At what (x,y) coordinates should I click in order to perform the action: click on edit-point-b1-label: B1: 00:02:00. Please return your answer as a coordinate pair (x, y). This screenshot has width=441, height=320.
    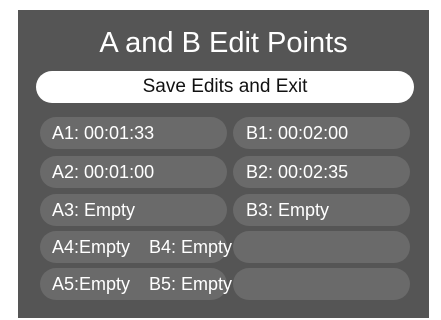
    Looking at the image, I should click on (297, 133).